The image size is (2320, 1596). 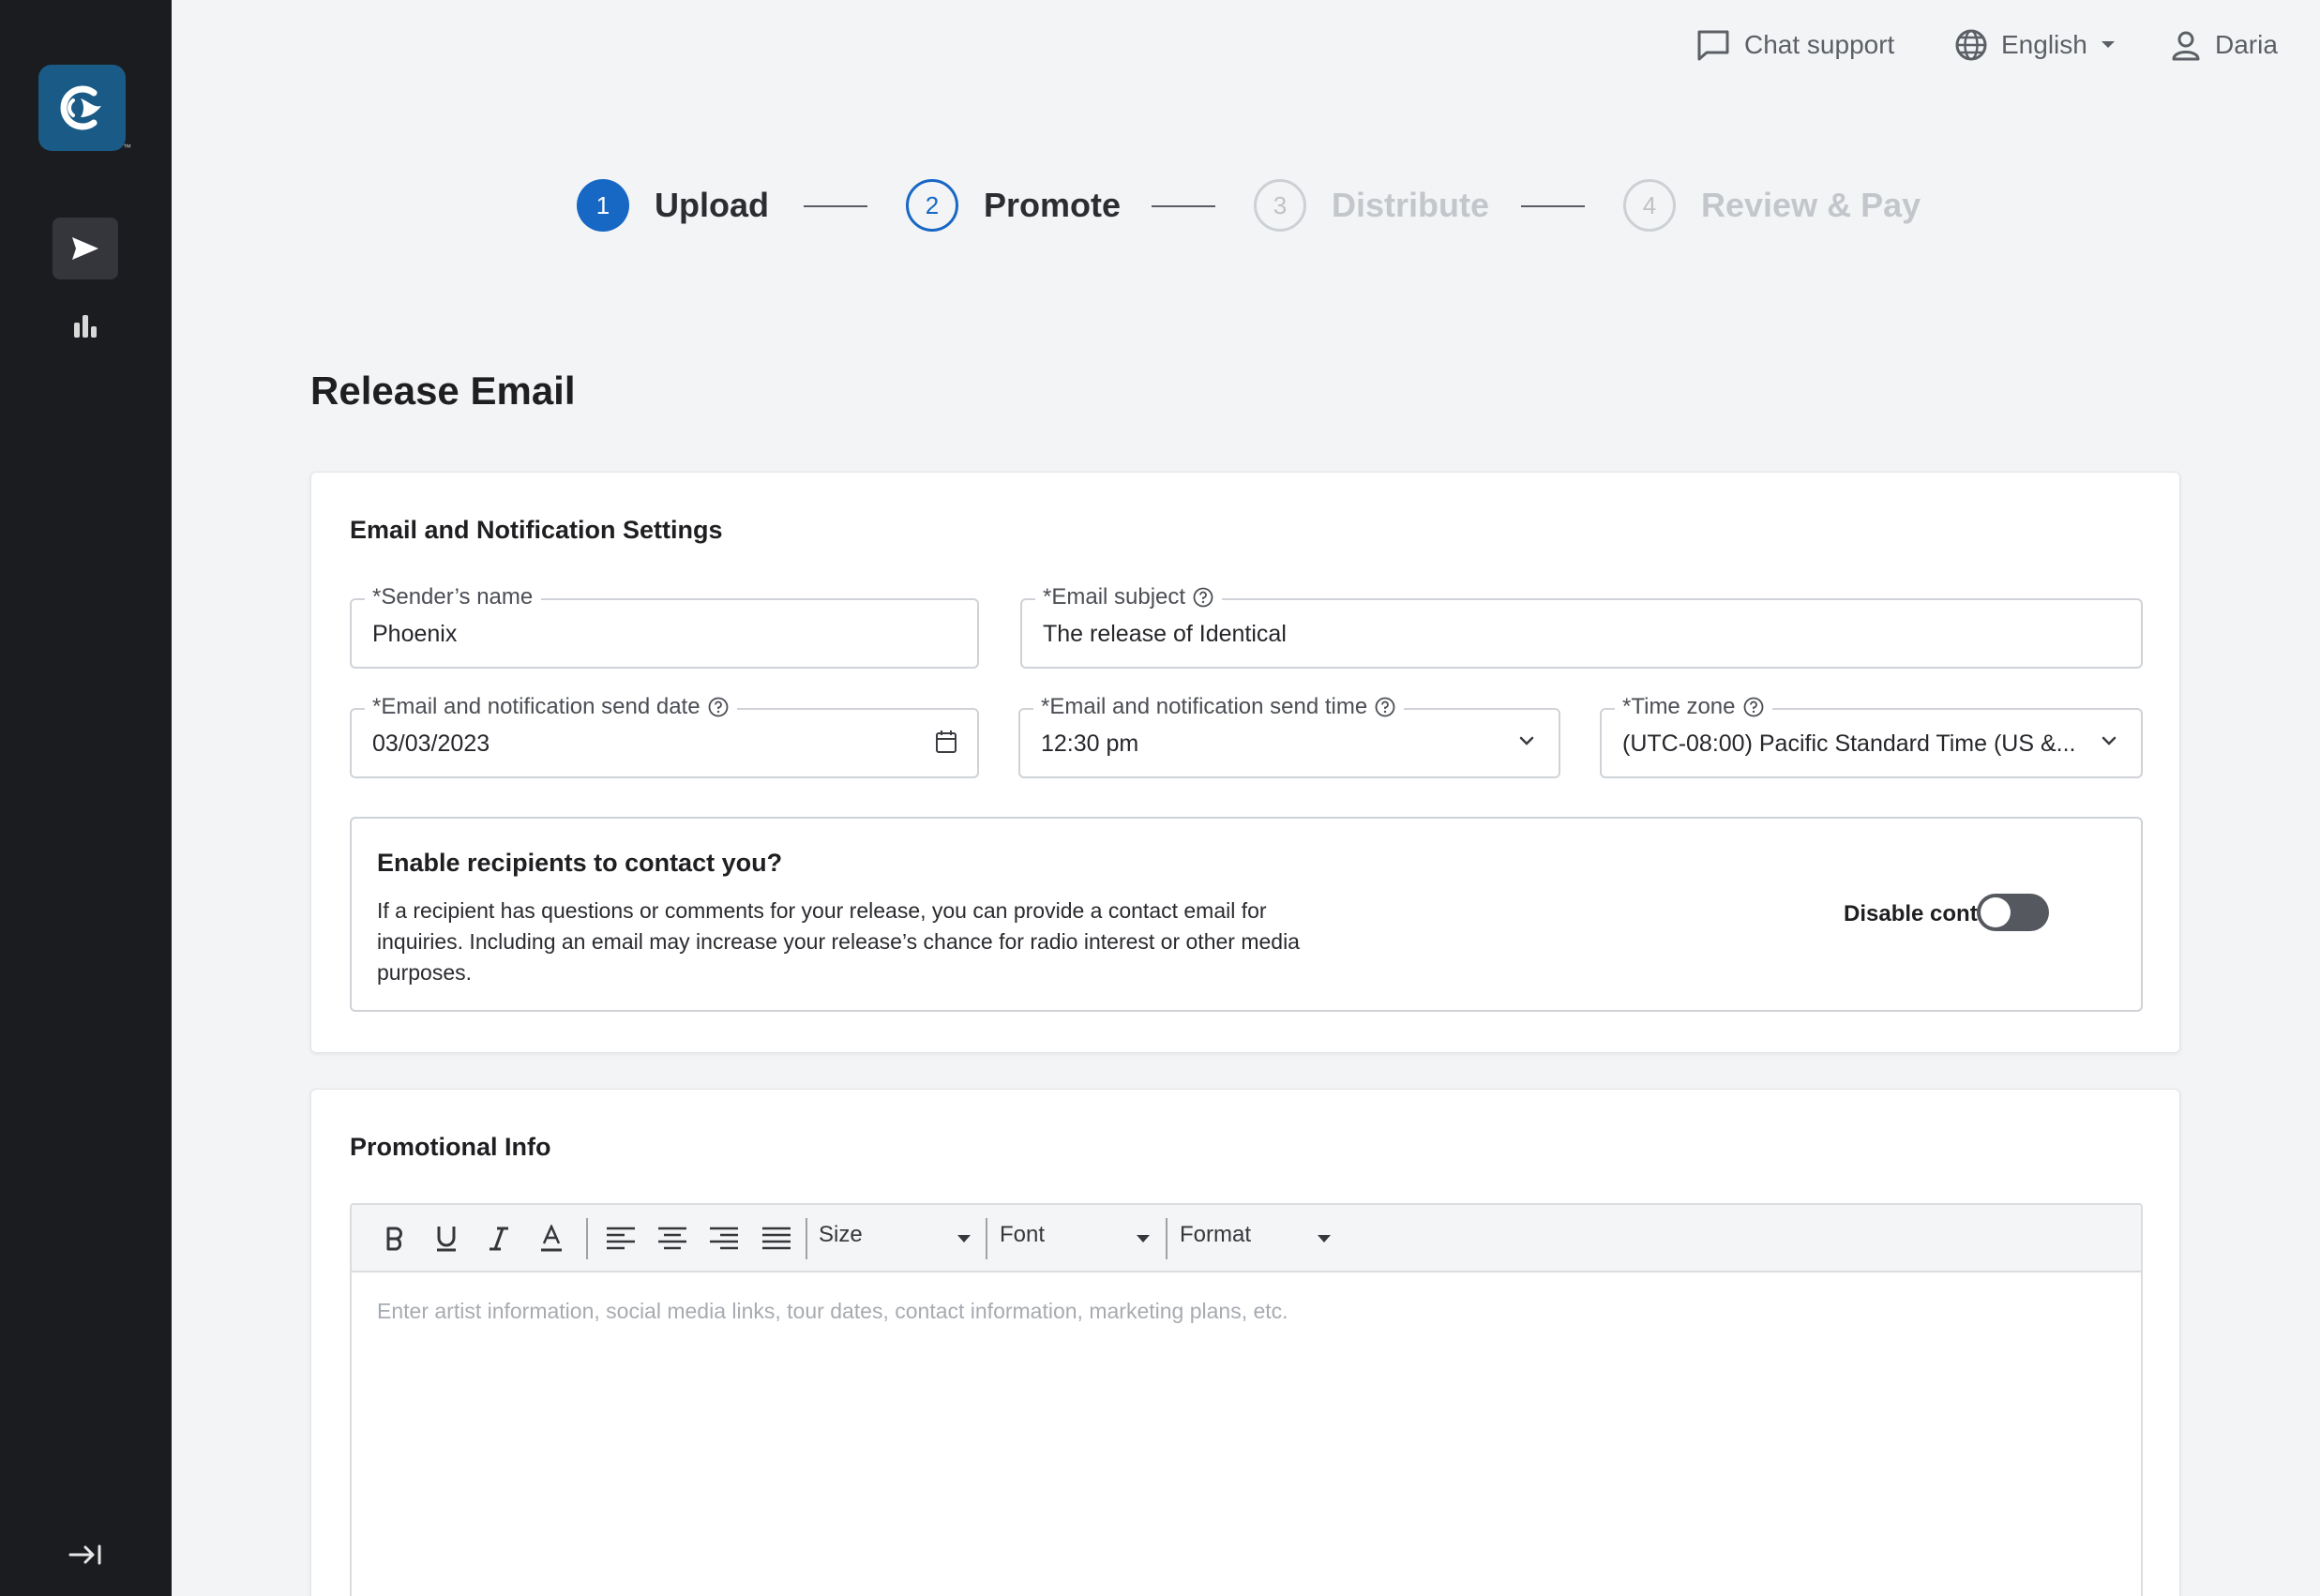 I want to click on contact-title: Enable recipients to contact you?, so click(x=580, y=863).